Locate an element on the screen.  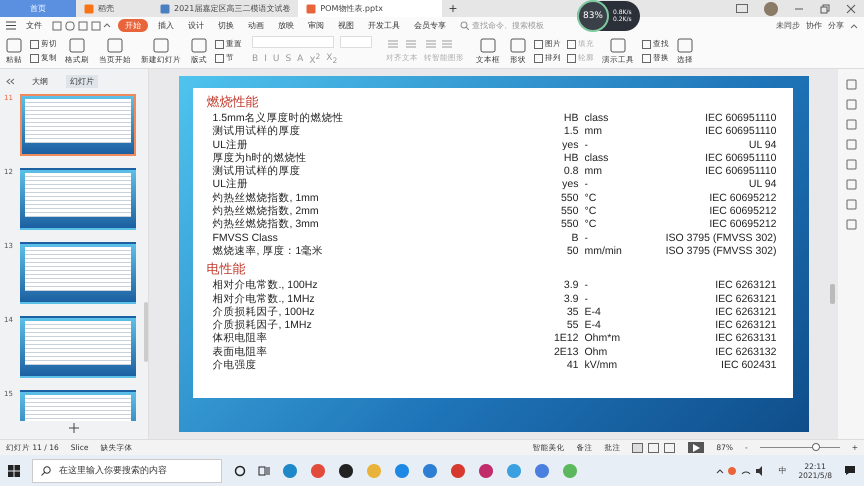
property-value: 35 is located at coordinates (572, 313).